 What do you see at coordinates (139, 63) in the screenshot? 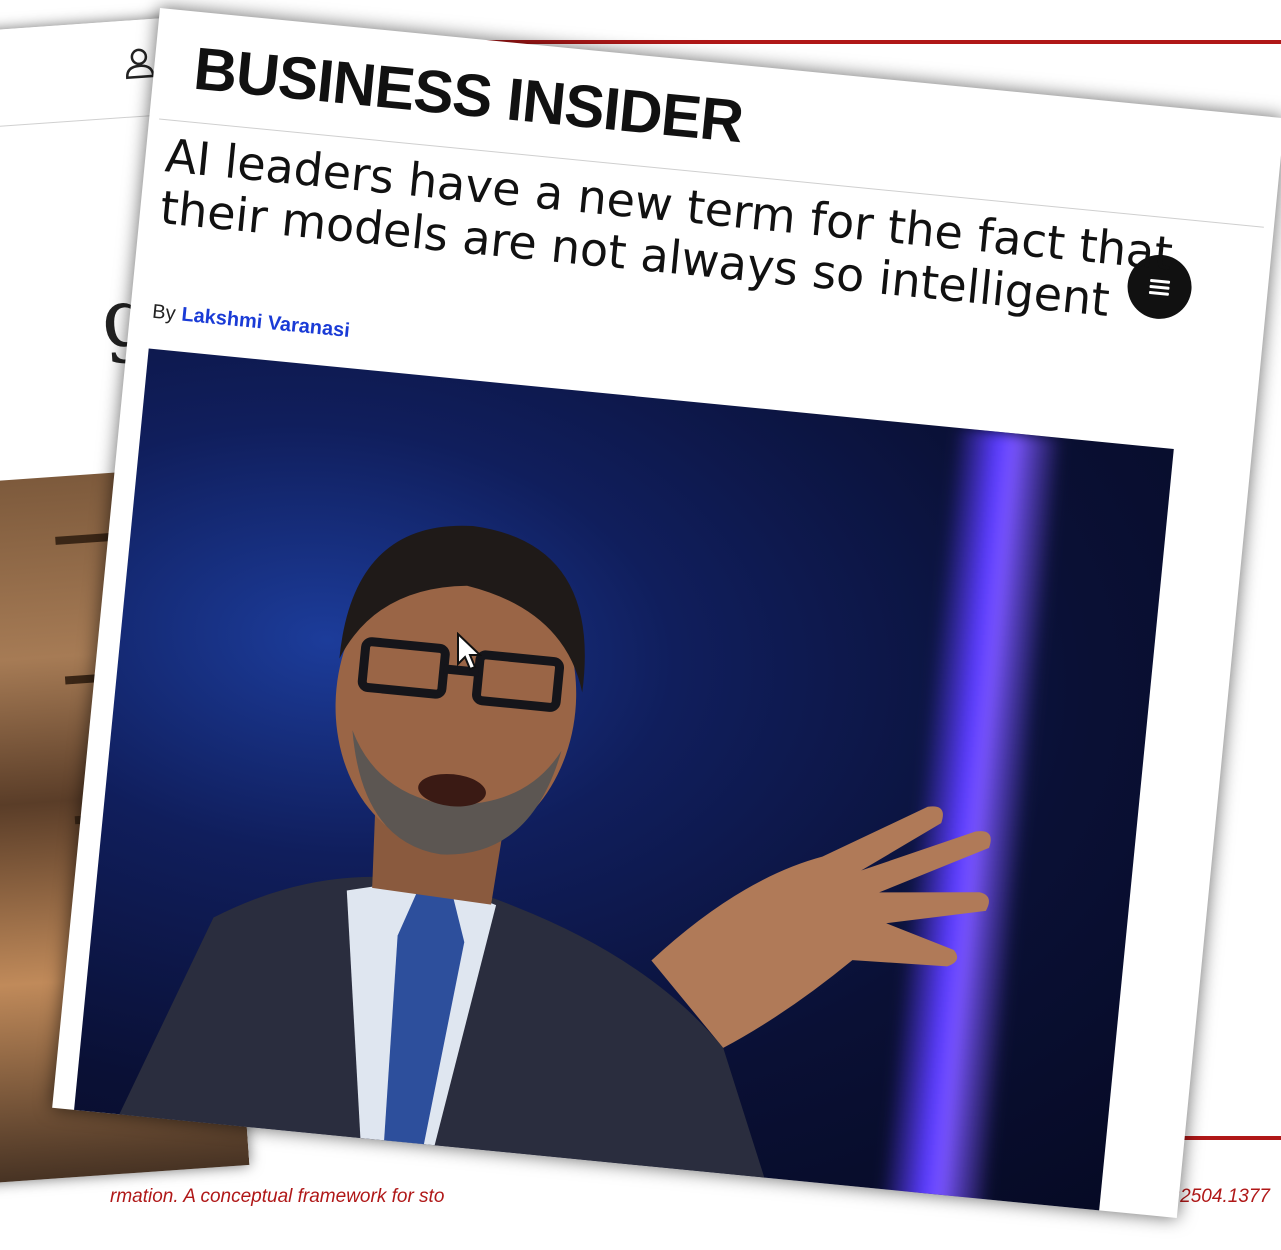
I see `user-icon` at bounding box center [139, 63].